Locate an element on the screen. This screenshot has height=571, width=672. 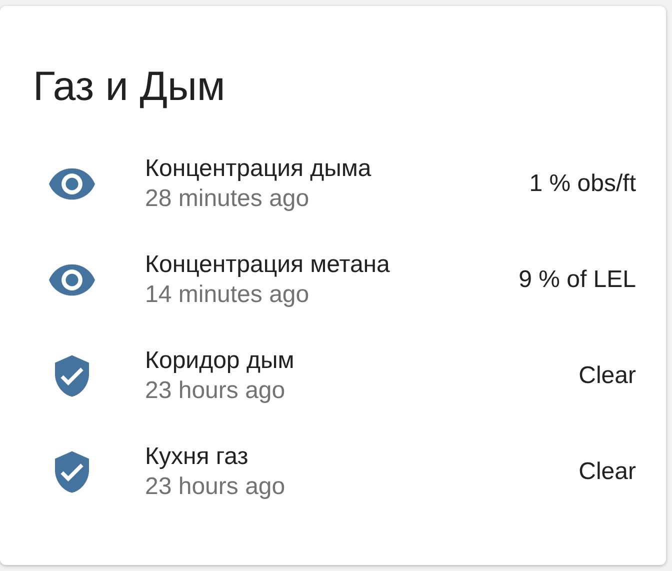
entity-name: Кухня газ is located at coordinates (196, 457).